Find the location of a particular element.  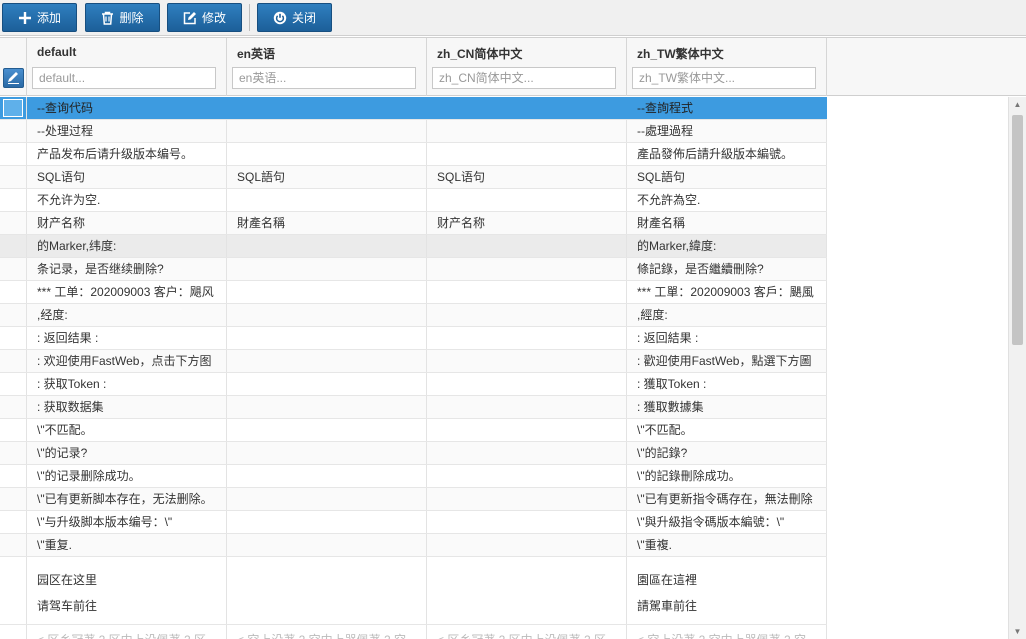

cell-zh-tw: 園區在這裡 請駕車前往 is located at coordinates (727, 590).